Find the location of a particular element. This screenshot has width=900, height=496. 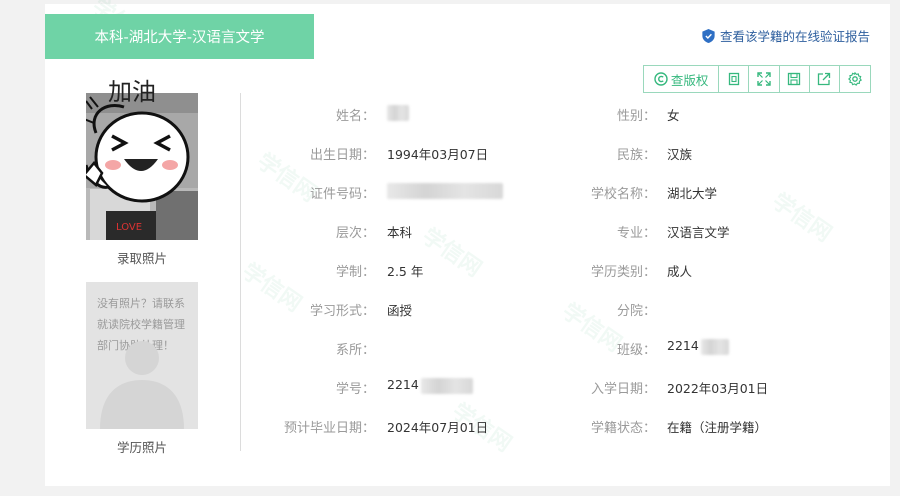

share-icon is located at coordinates (824, 79).